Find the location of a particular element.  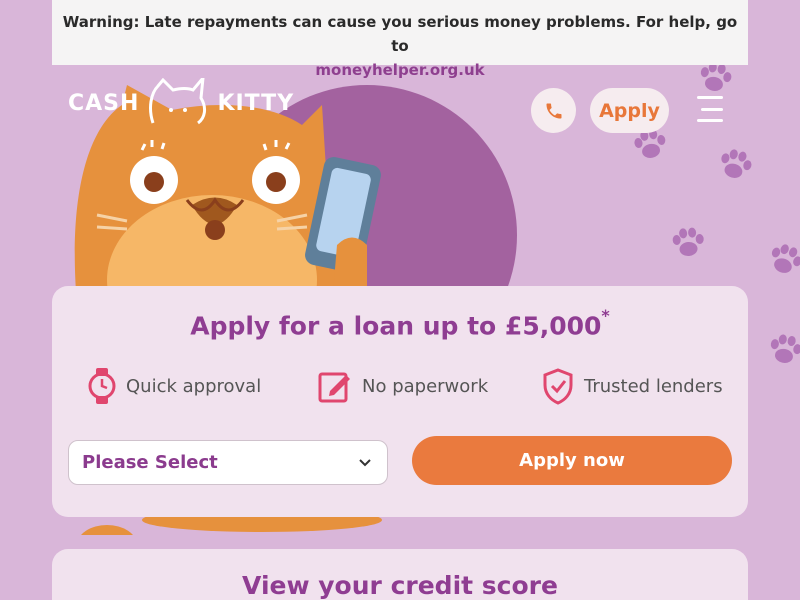

feature-label: Trusted lenders is located at coordinates (653, 386).